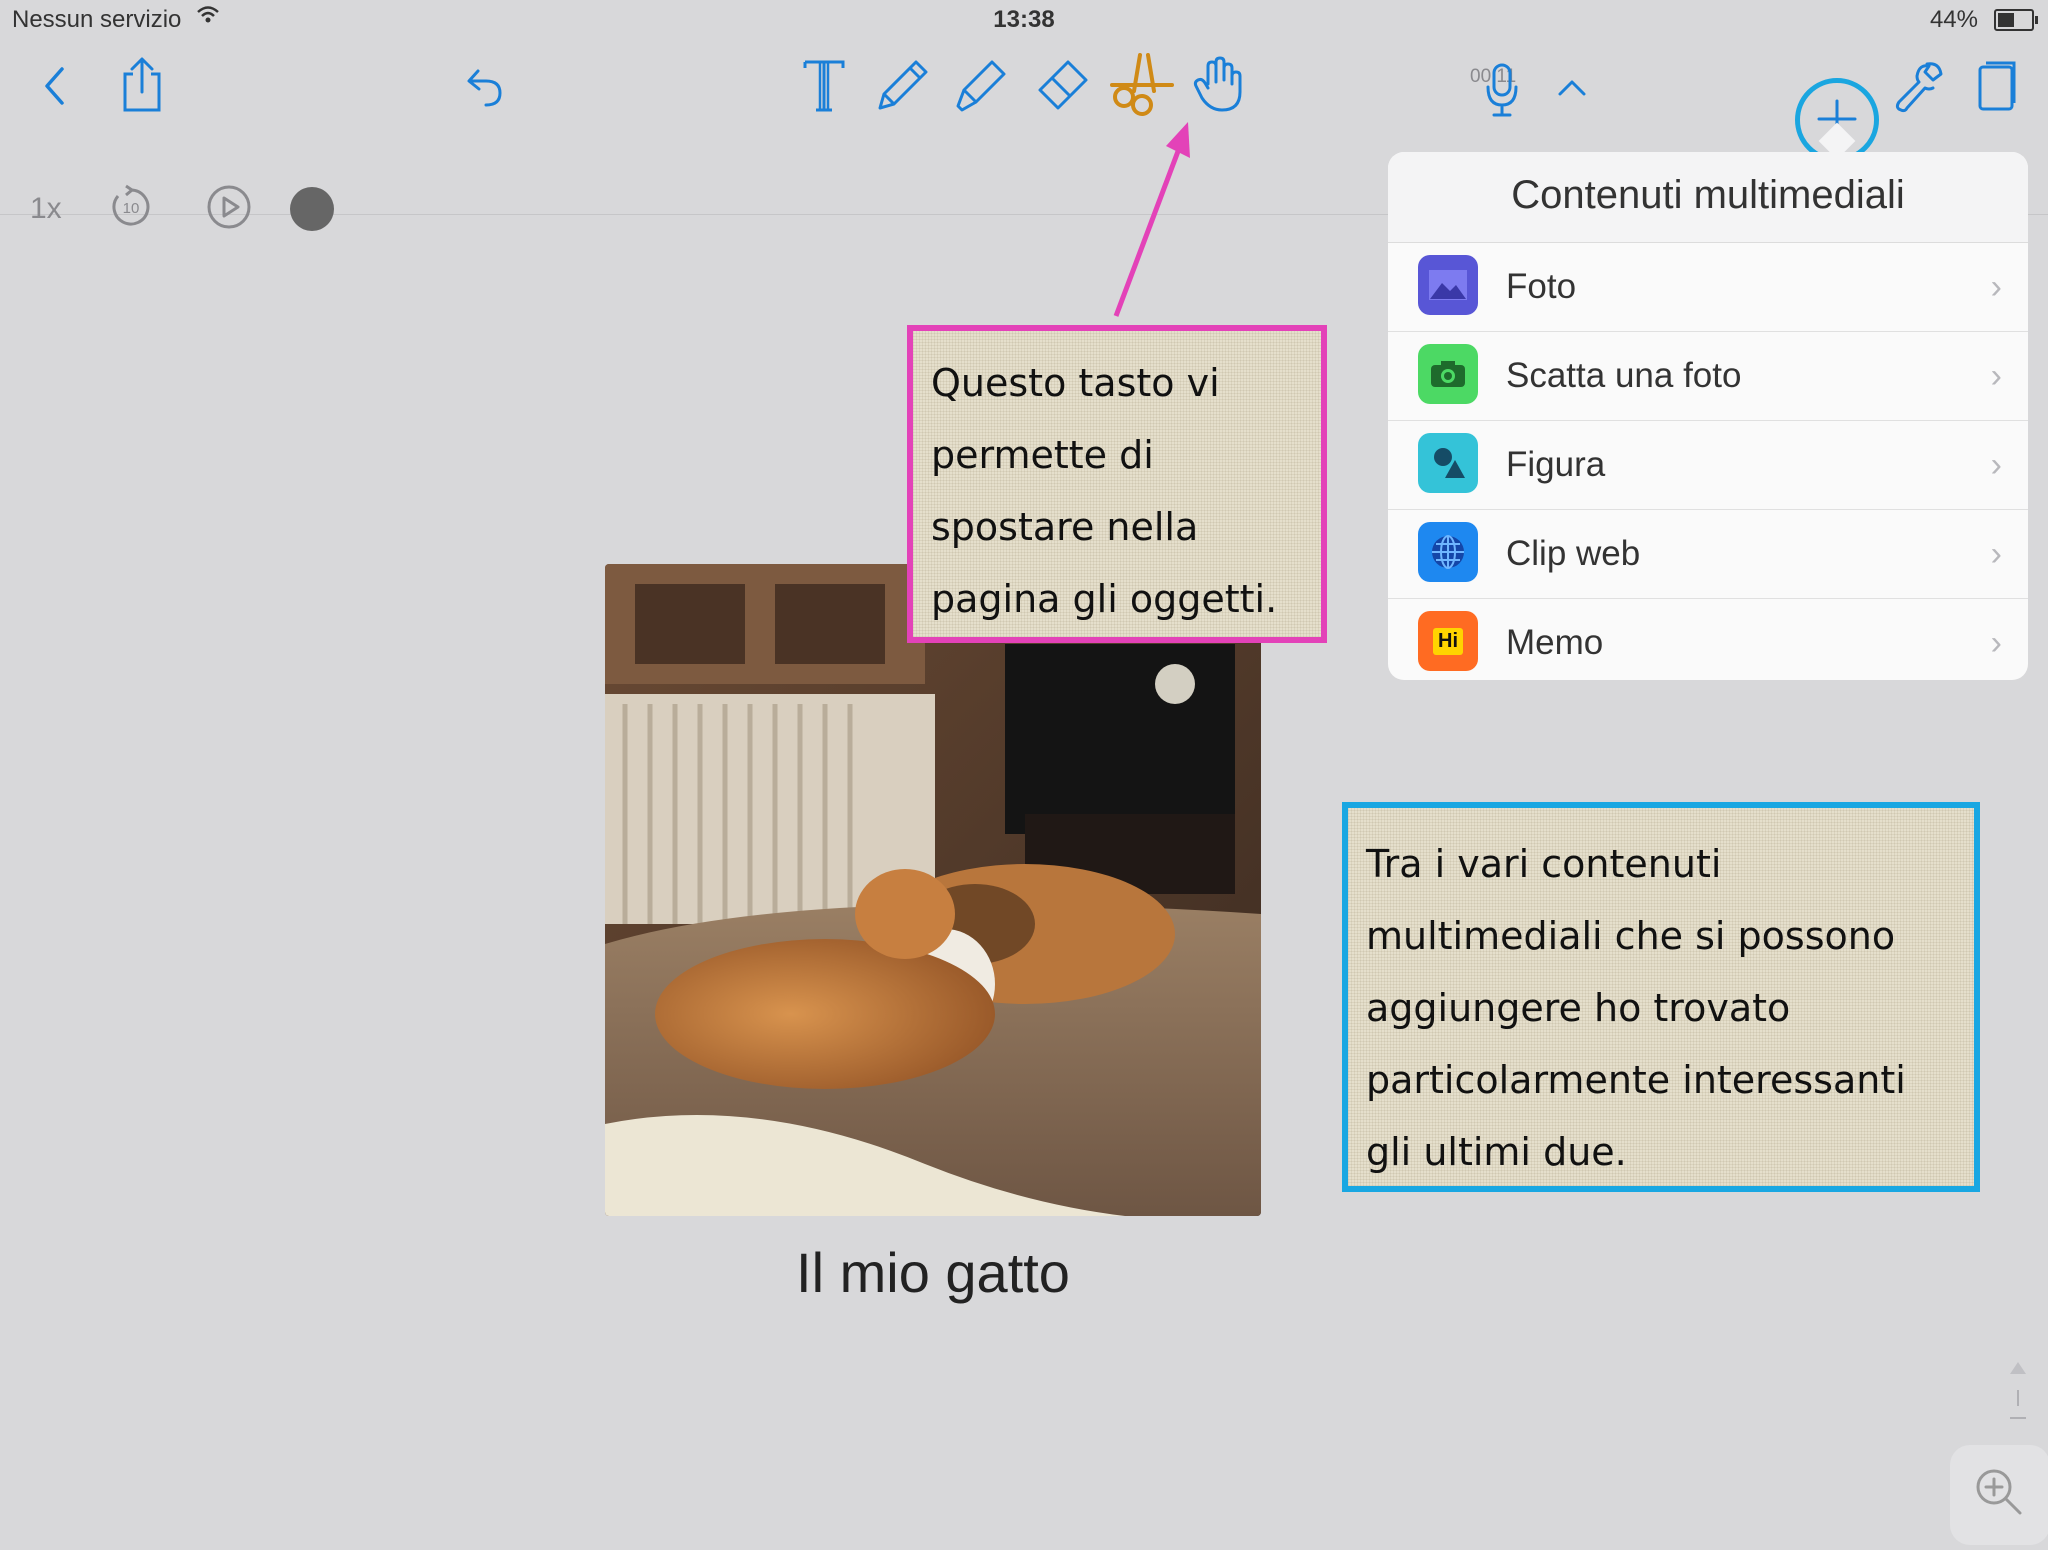 The width and height of the screenshot is (2048, 1550). What do you see at coordinates (1104, 599) in the screenshot?
I see `annotation-line: pagina gli oggetti.` at bounding box center [1104, 599].